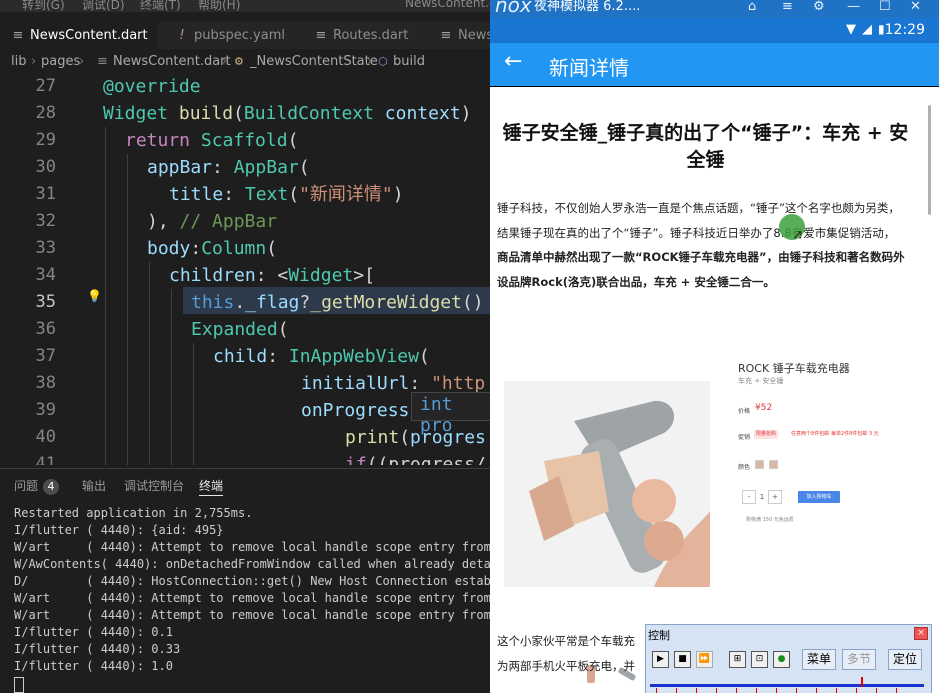 This screenshot has width=939, height=693. I want to click on back-arrow-icon: ←, so click(513, 61).